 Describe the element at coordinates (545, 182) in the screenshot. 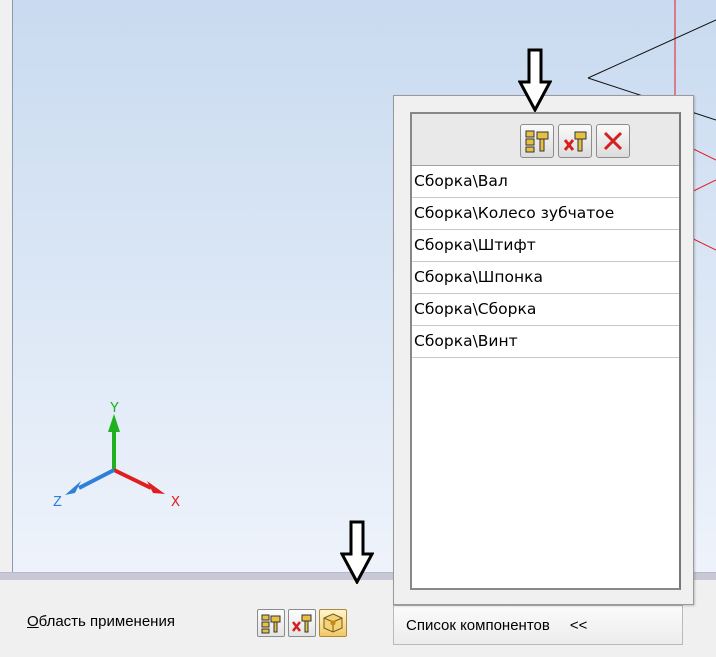

I see `list-item: Сборка\Вал` at that location.